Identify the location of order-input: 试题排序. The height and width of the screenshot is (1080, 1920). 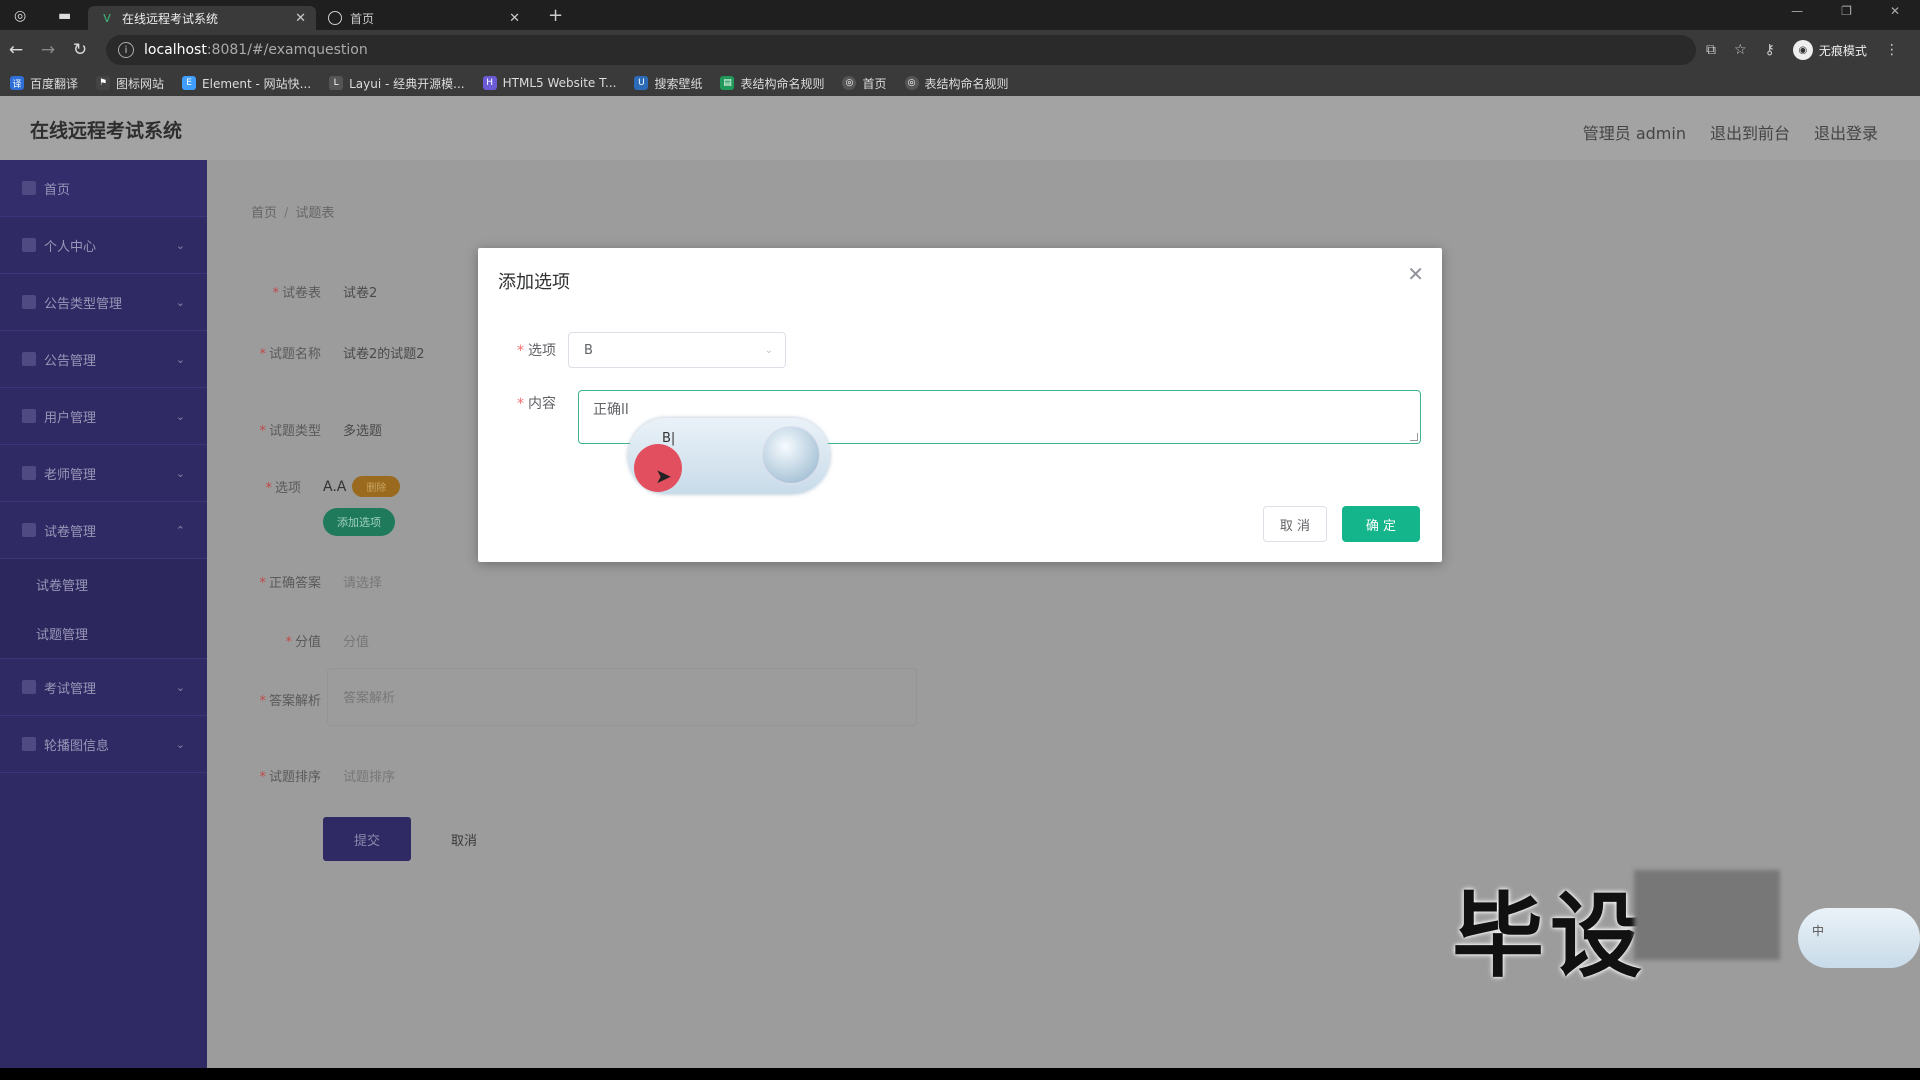
(369, 775).